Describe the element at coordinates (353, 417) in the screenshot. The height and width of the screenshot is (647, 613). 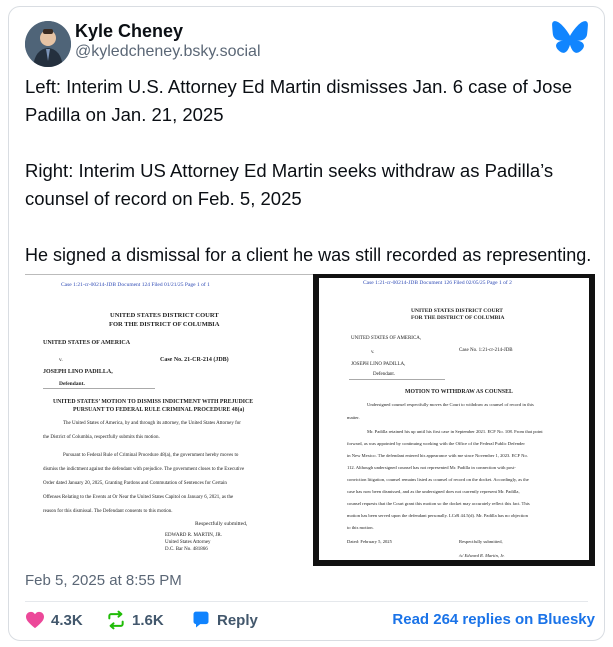
I see `doc-body-line: matter.` at that location.